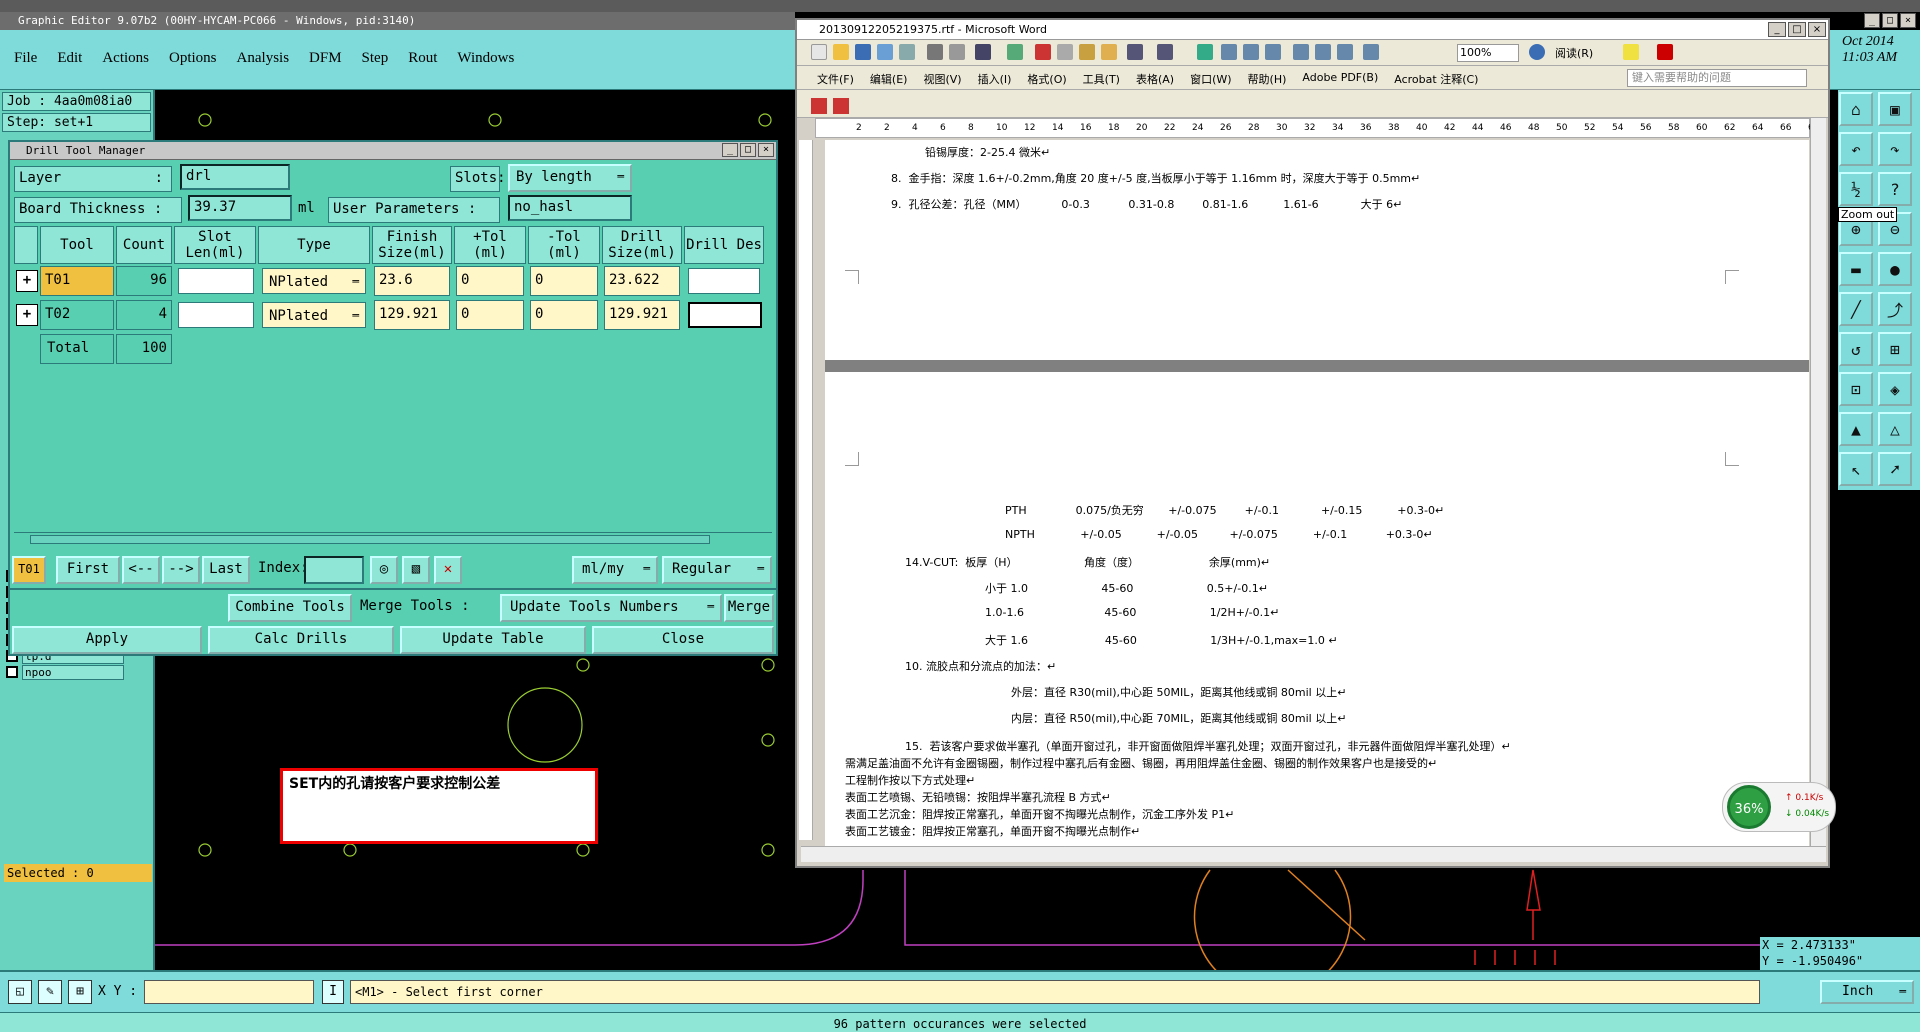 This screenshot has height=1032, width=1920. What do you see at coordinates (1908, 20) in the screenshot?
I see `close-button: ×` at bounding box center [1908, 20].